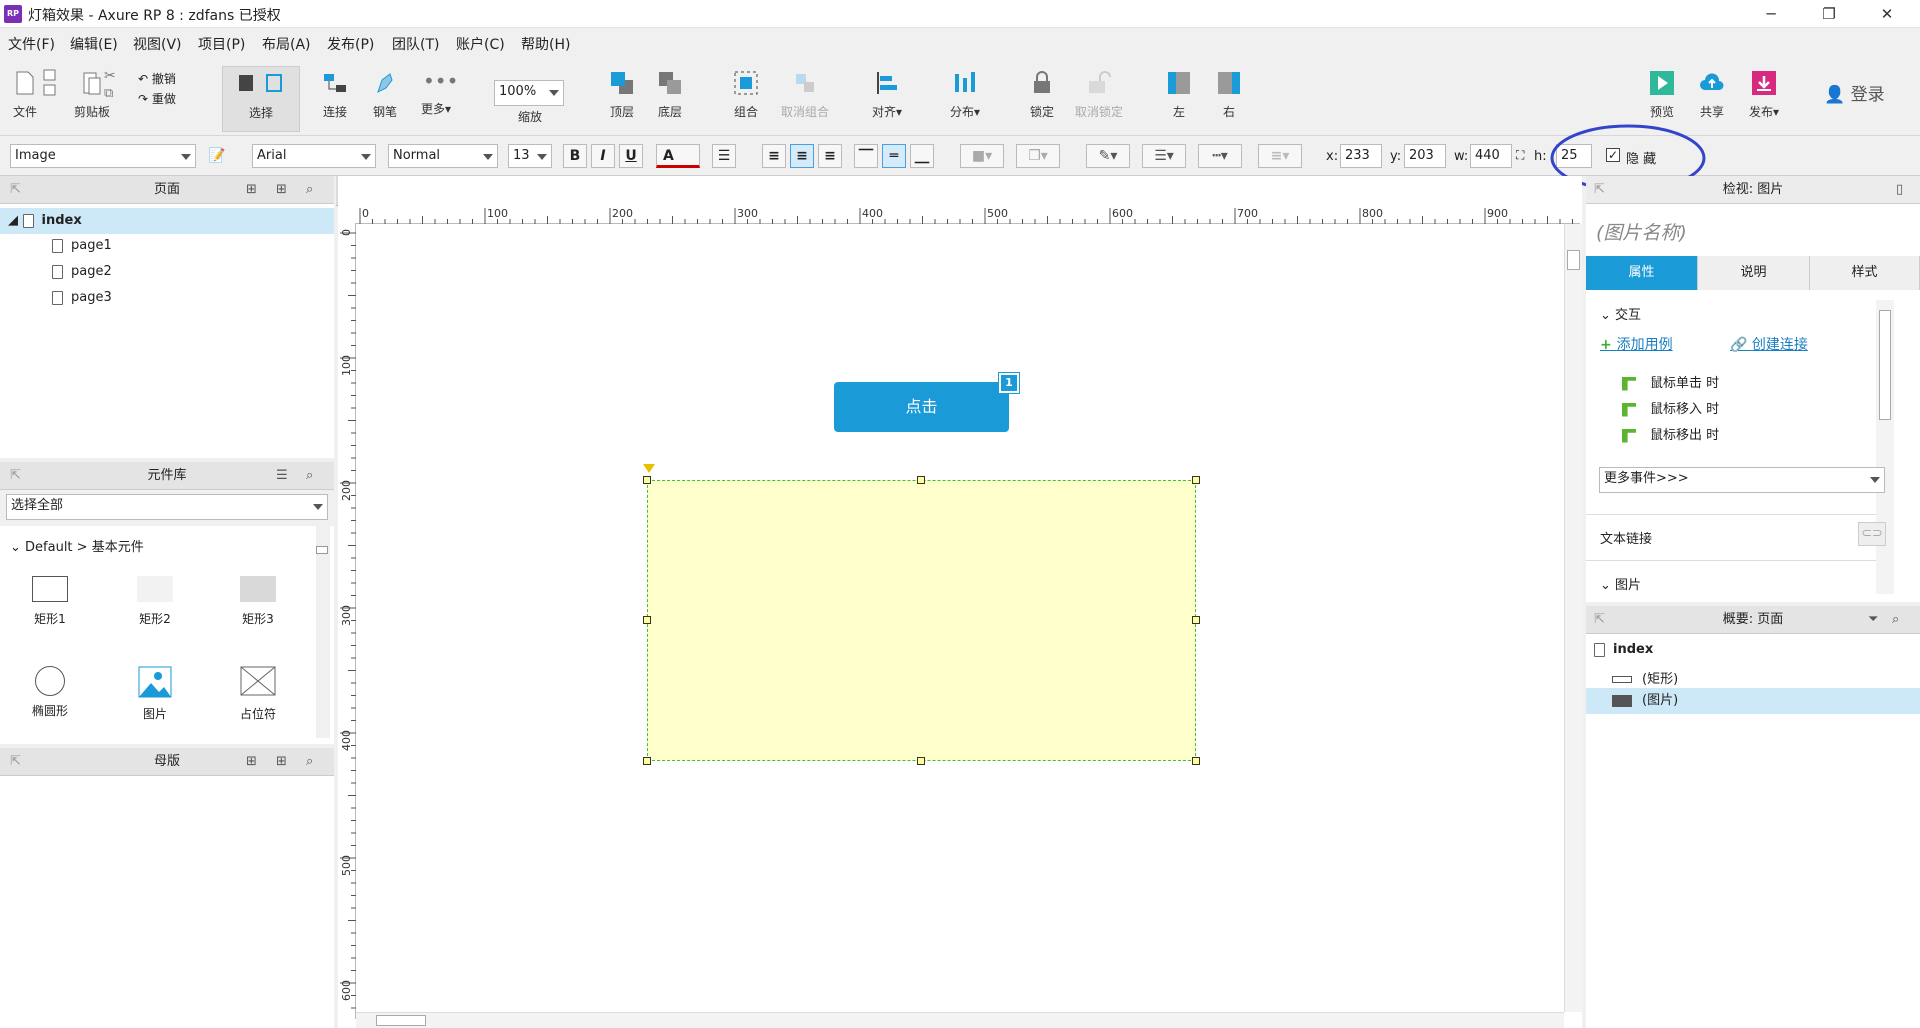  Describe the element at coordinates (1179, 95) in the screenshot. I see `left-button: 左` at that location.